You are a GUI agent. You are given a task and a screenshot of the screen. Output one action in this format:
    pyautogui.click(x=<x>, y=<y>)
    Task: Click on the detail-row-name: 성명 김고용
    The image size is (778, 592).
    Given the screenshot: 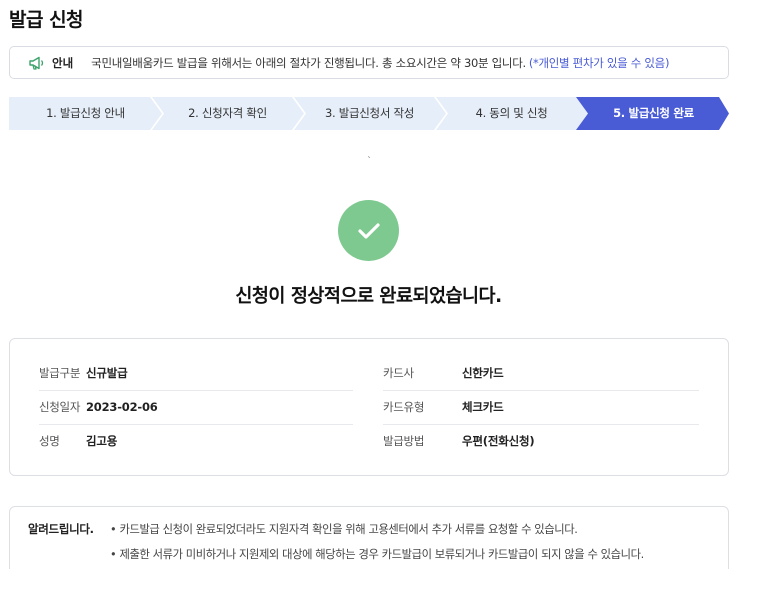 What is the action you would take?
    pyautogui.click(x=78, y=441)
    